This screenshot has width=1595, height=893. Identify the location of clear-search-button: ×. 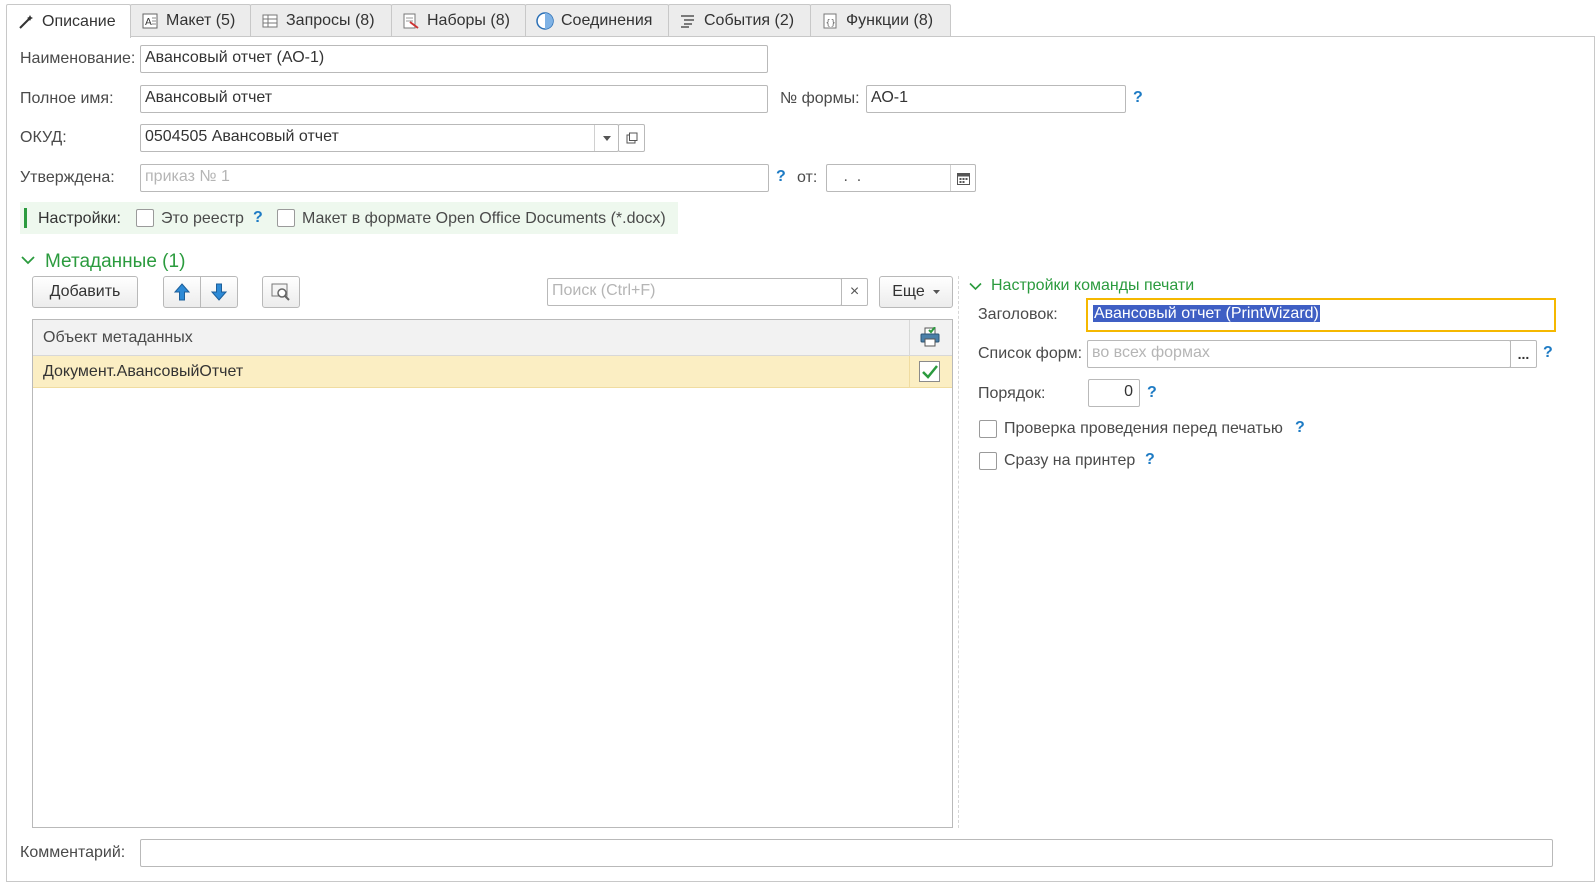
(854, 292).